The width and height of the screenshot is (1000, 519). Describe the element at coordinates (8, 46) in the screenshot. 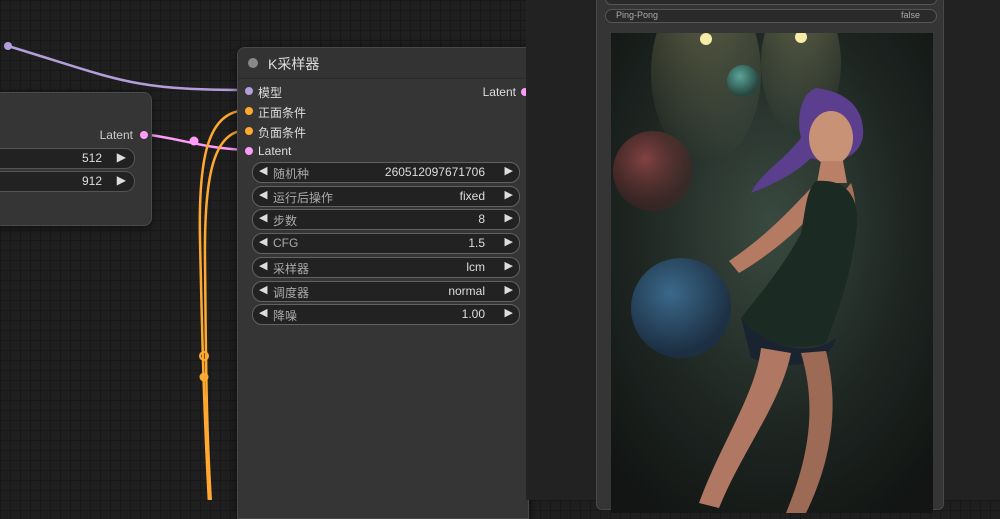

I see `model-wire-reroute-dot` at that location.